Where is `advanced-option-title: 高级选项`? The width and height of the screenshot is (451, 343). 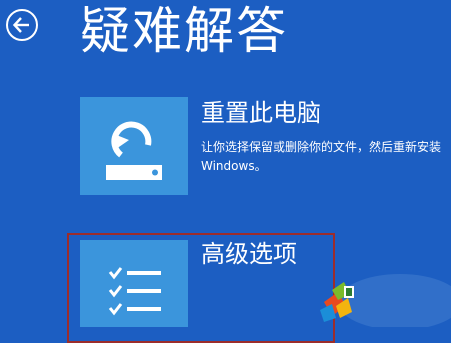 advanced-option-title: 高级选项 is located at coordinates (249, 254).